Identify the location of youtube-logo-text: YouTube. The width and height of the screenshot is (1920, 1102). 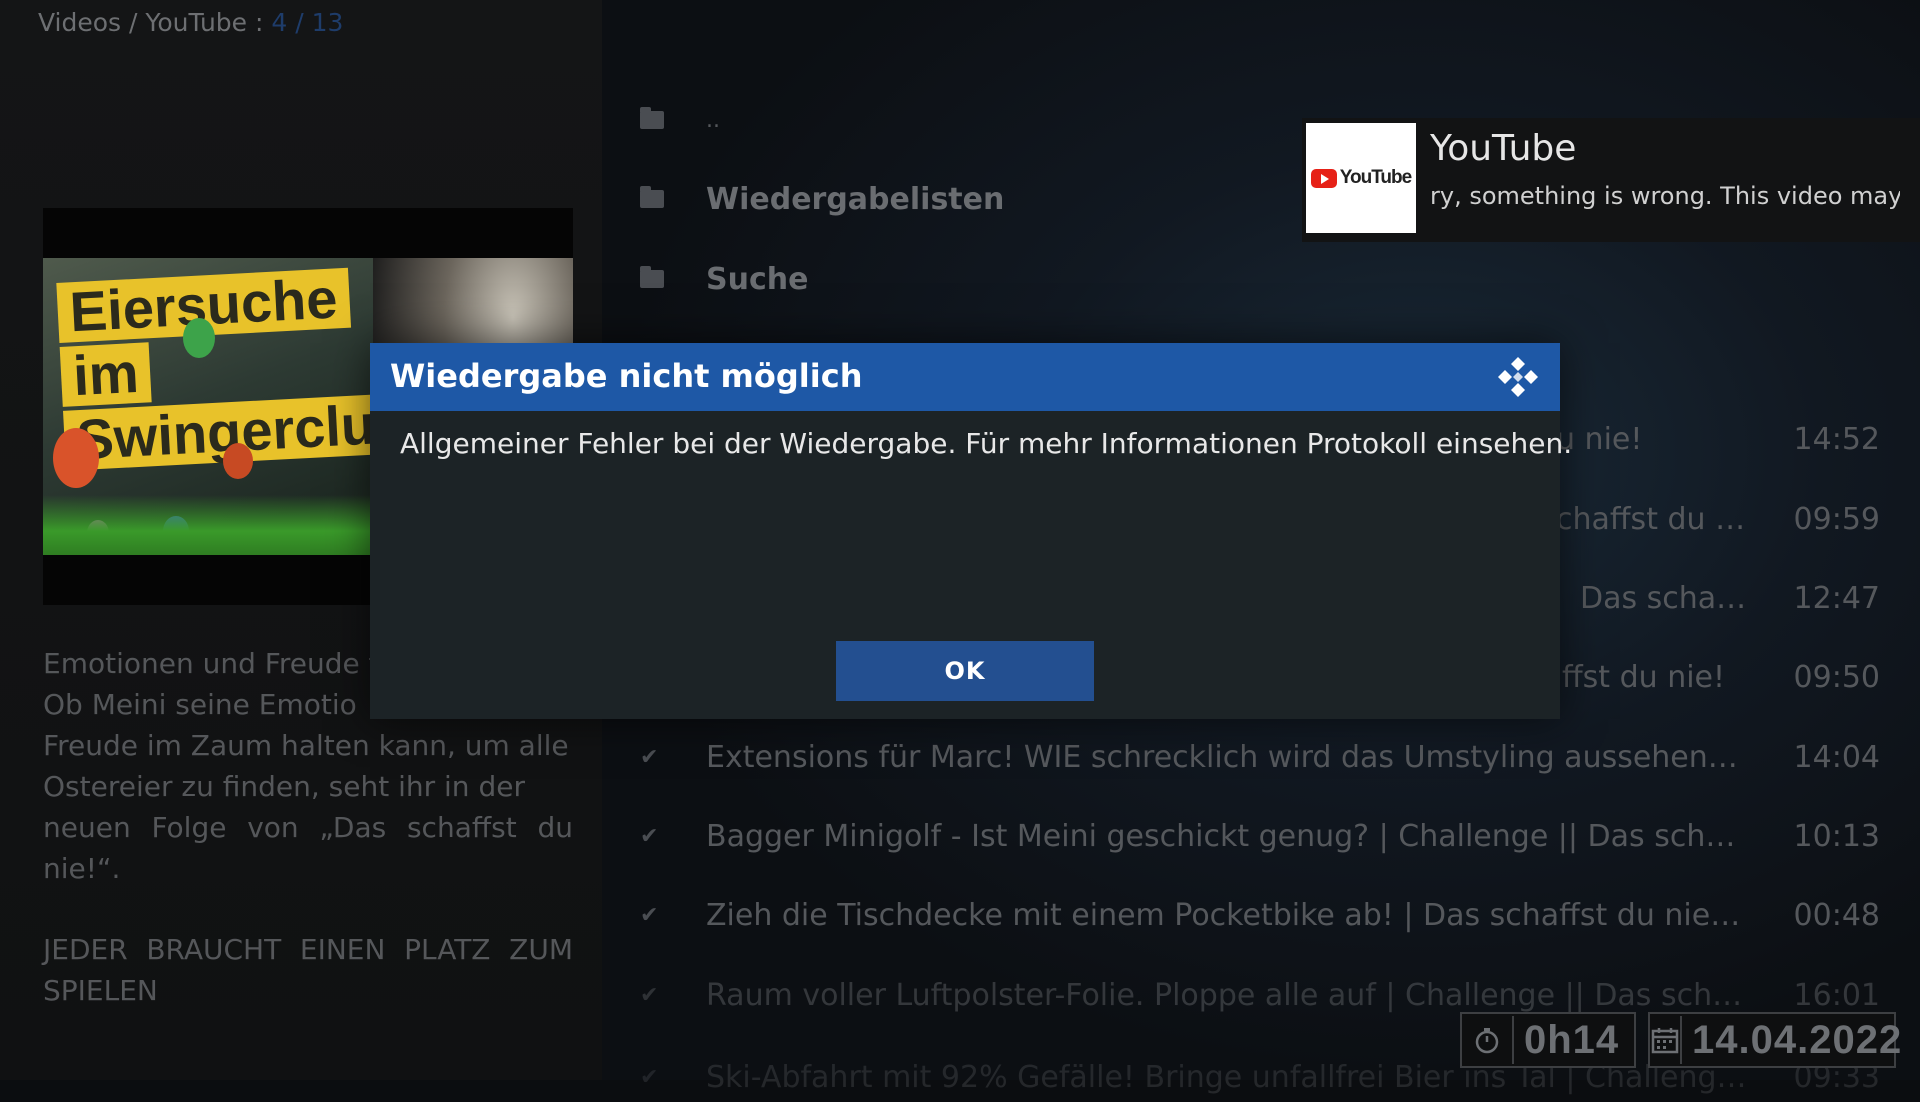
(1375, 177).